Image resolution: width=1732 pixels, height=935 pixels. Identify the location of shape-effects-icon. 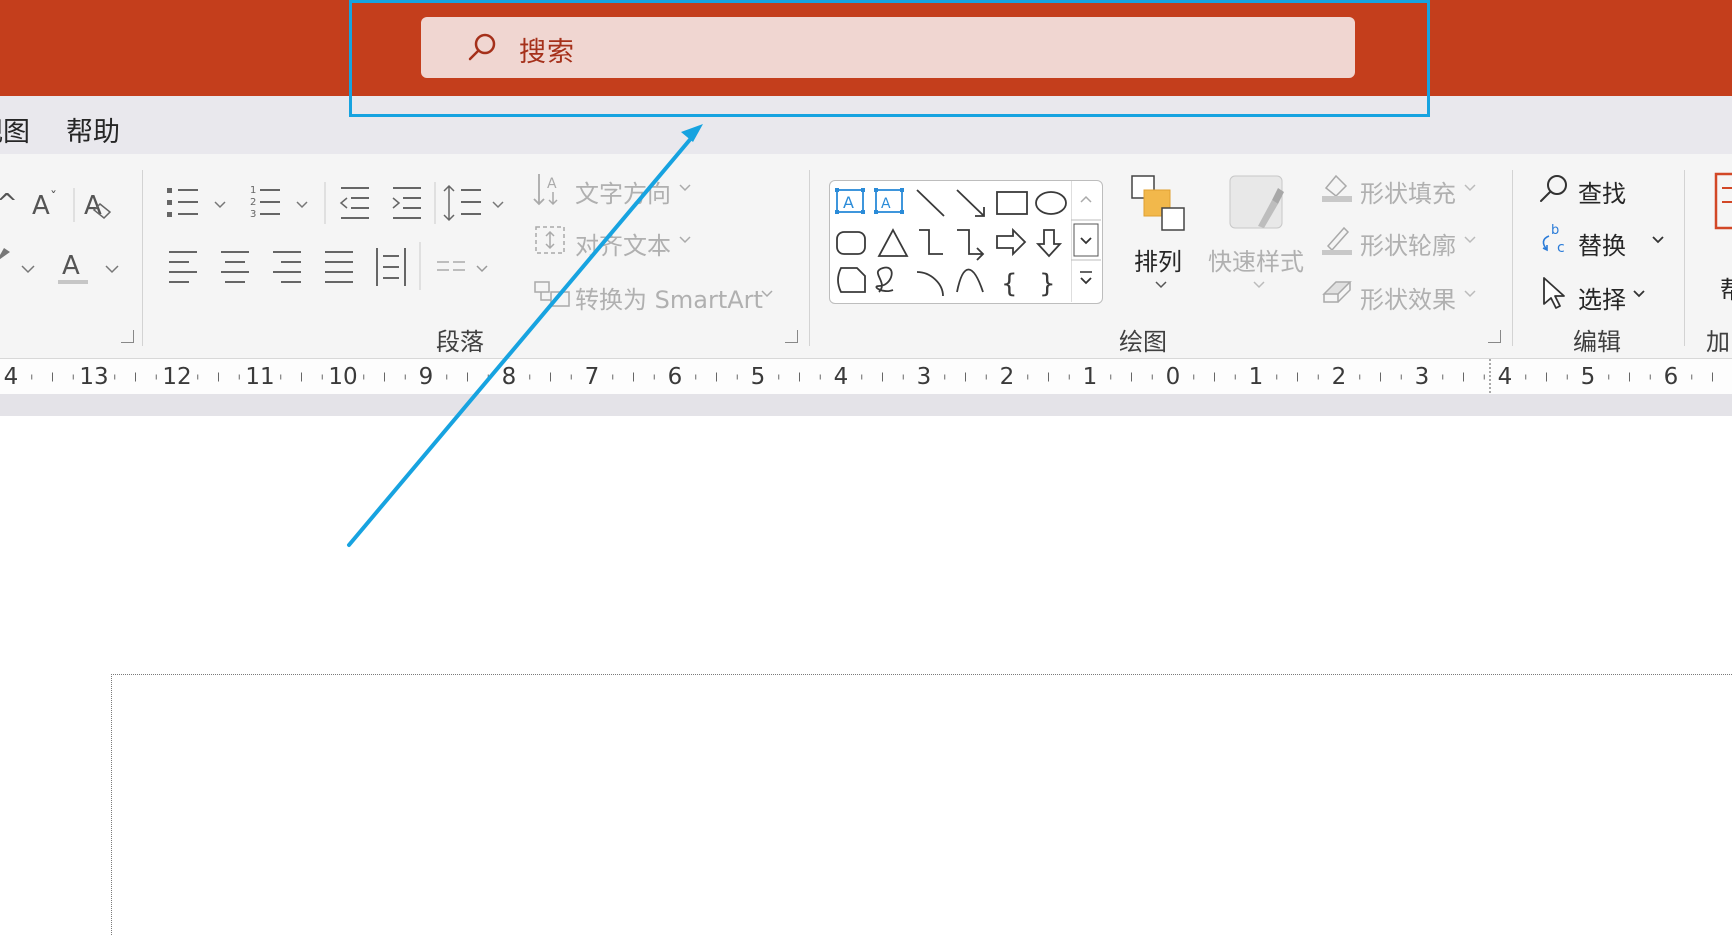
(1337, 292).